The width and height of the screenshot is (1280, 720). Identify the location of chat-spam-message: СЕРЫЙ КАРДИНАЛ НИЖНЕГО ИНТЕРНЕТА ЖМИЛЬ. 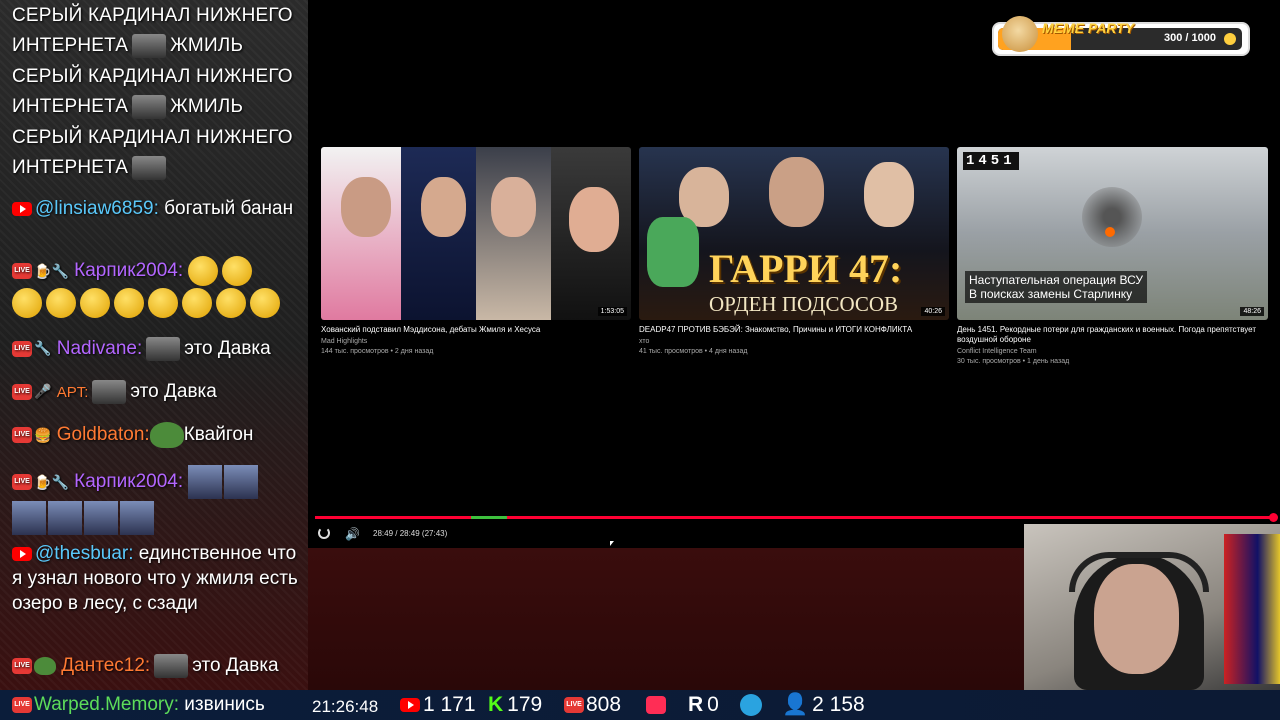
(158, 30).